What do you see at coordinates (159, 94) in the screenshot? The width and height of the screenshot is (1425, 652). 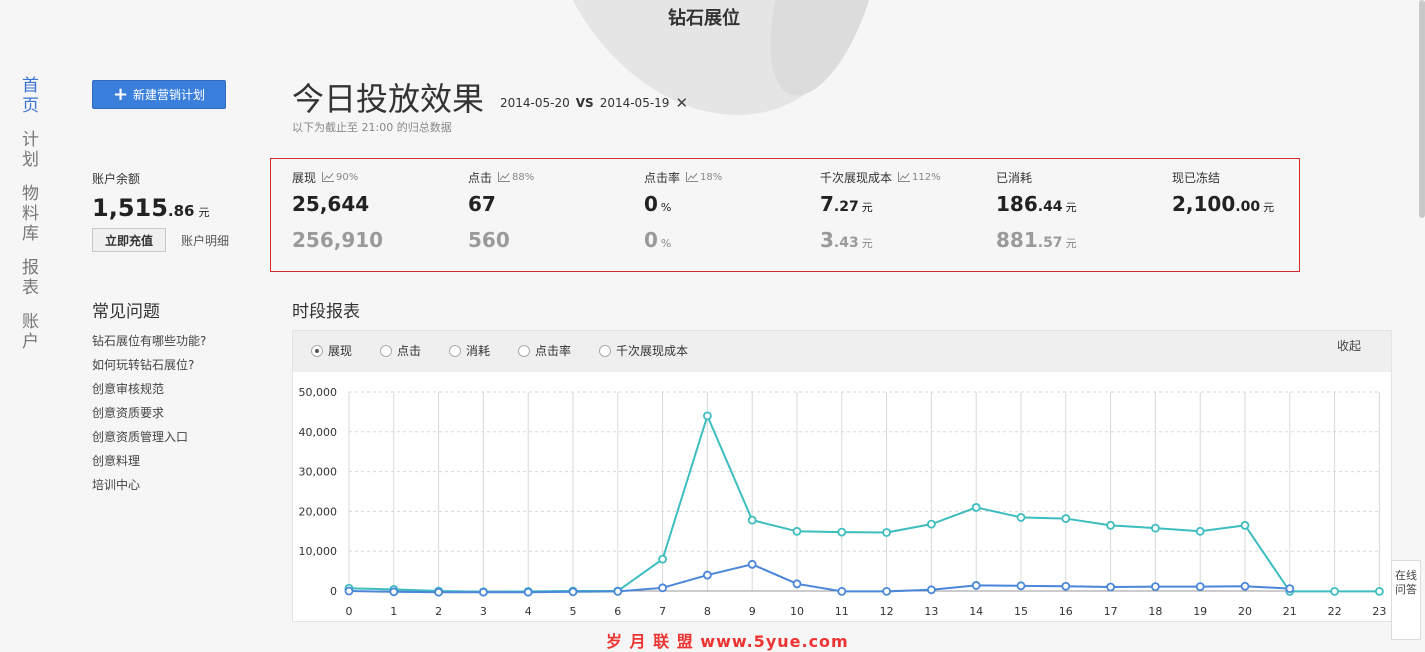 I see `new-plan-button: + 新建营销计划` at bounding box center [159, 94].